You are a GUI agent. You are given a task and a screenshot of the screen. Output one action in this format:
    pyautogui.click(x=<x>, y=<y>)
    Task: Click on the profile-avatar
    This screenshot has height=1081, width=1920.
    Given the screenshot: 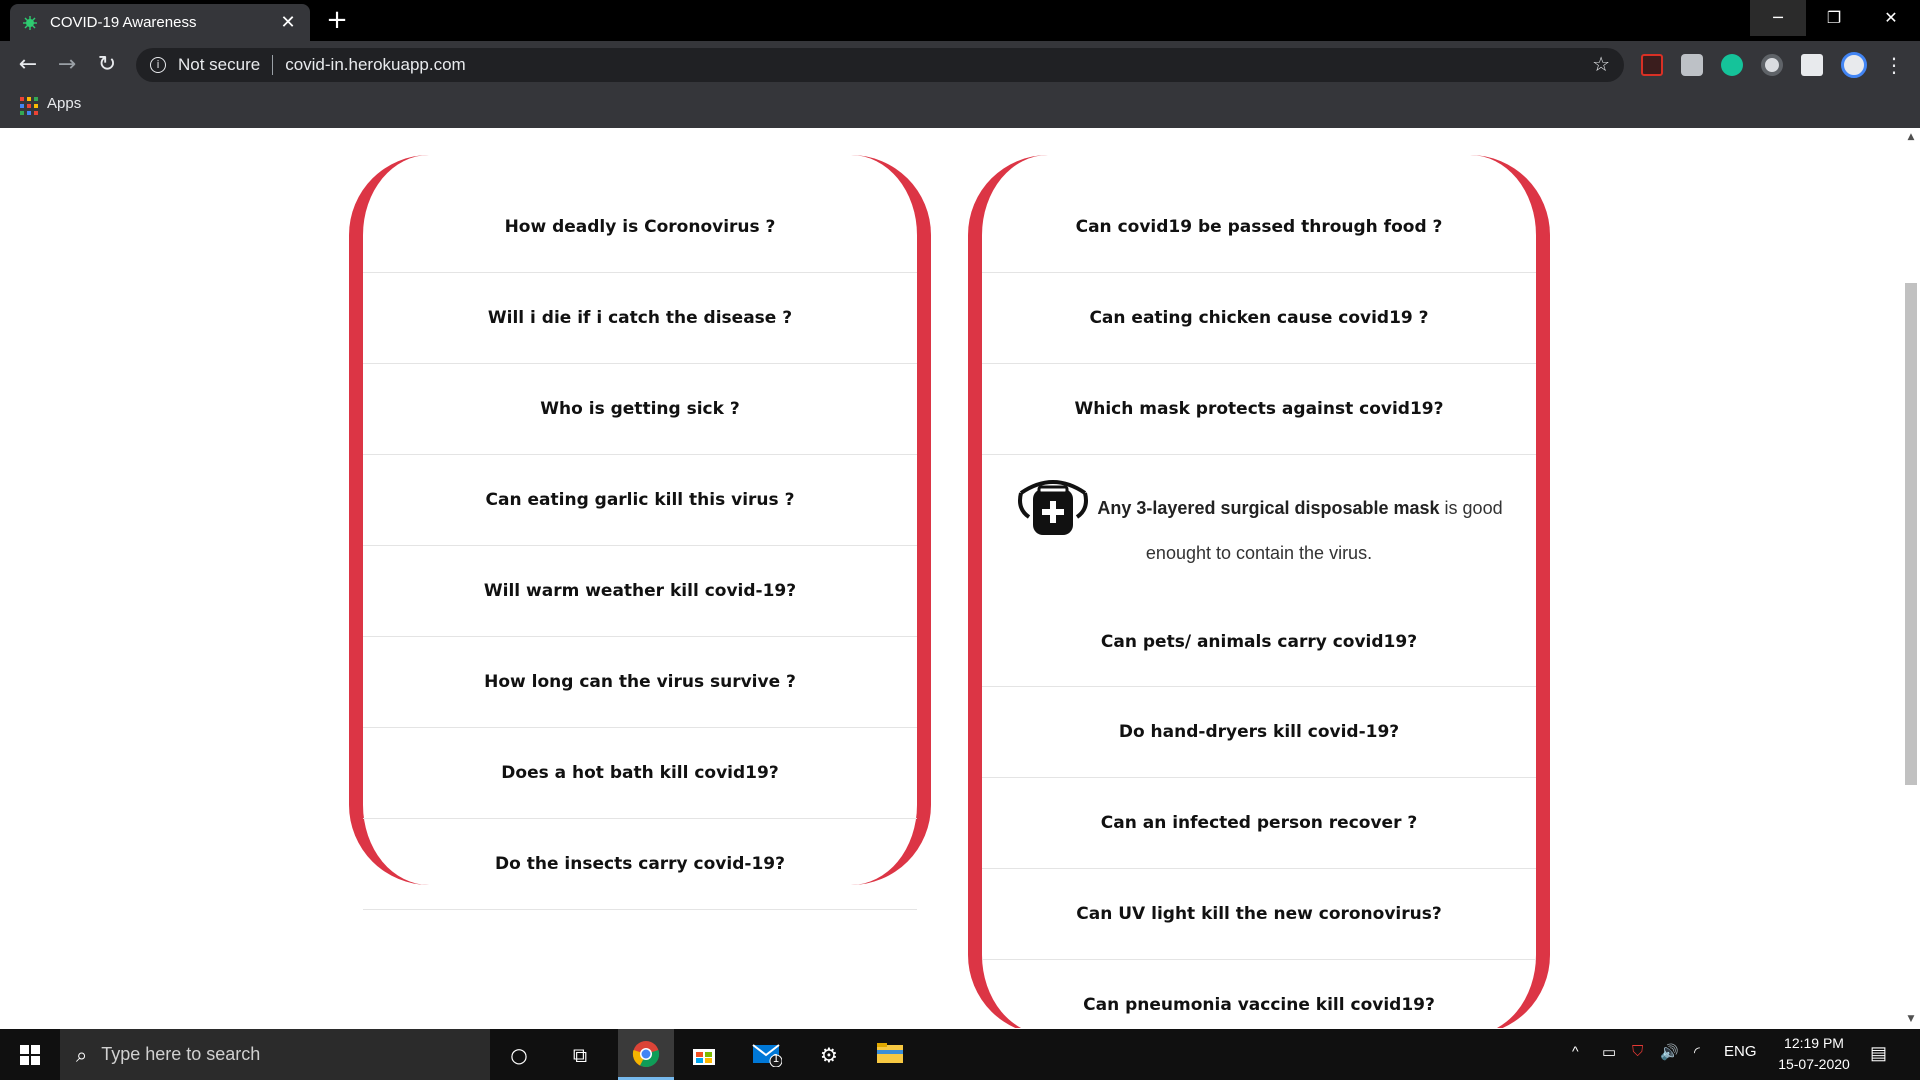 What is the action you would take?
    pyautogui.click(x=1854, y=65)
    